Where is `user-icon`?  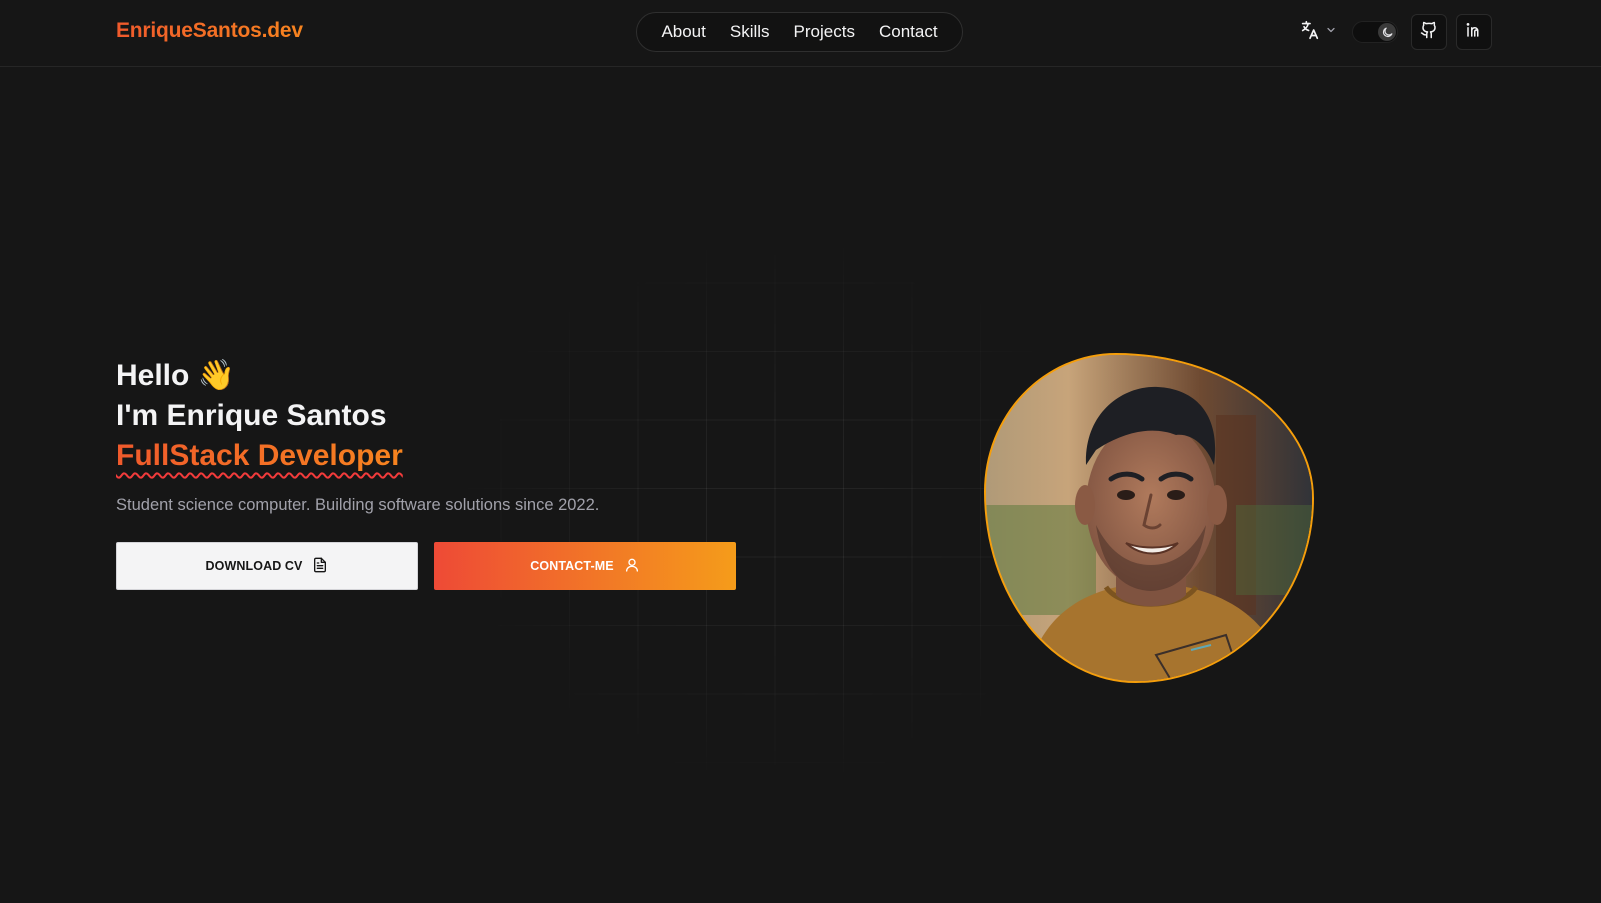 user-icon is located at coordinates (632, 566).